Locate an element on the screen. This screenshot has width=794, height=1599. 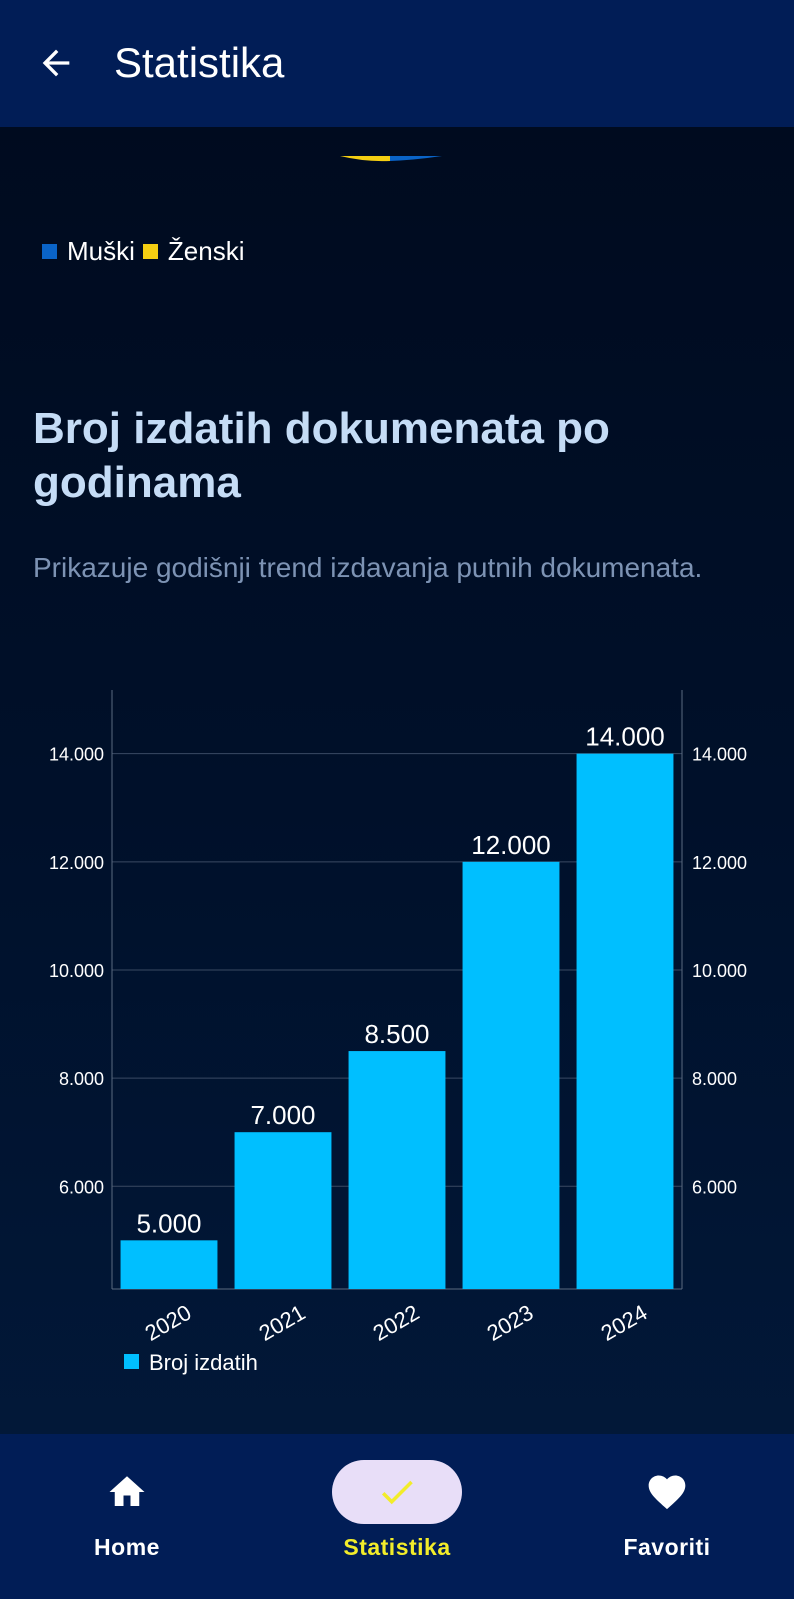
pie-slice-female is located at coordinates (365, 159).